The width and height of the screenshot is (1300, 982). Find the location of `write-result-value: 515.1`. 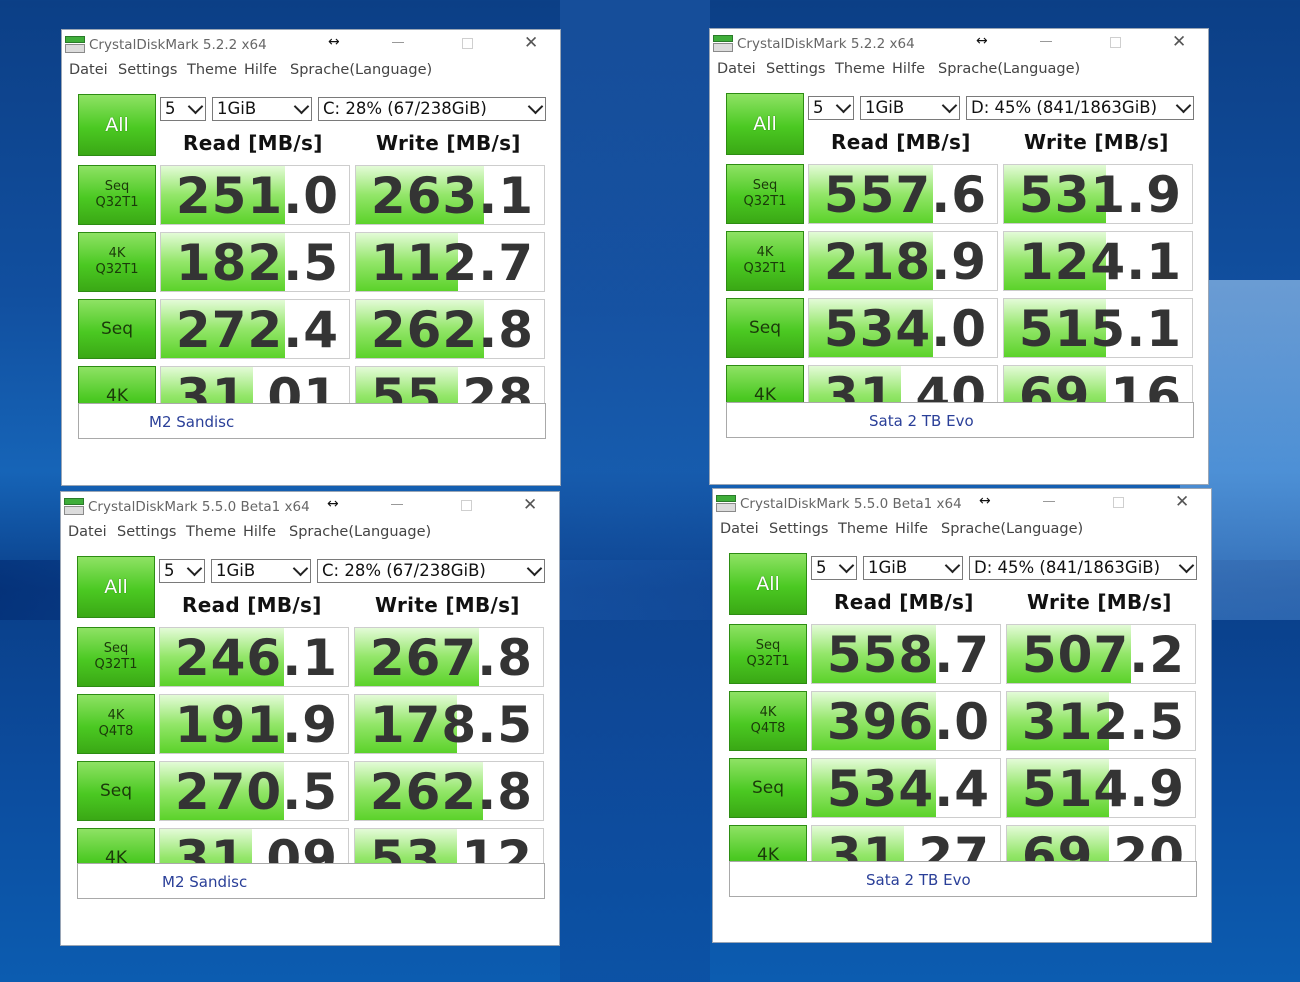

write-result-value: 515.1 is located at coordinates (1100, 329).